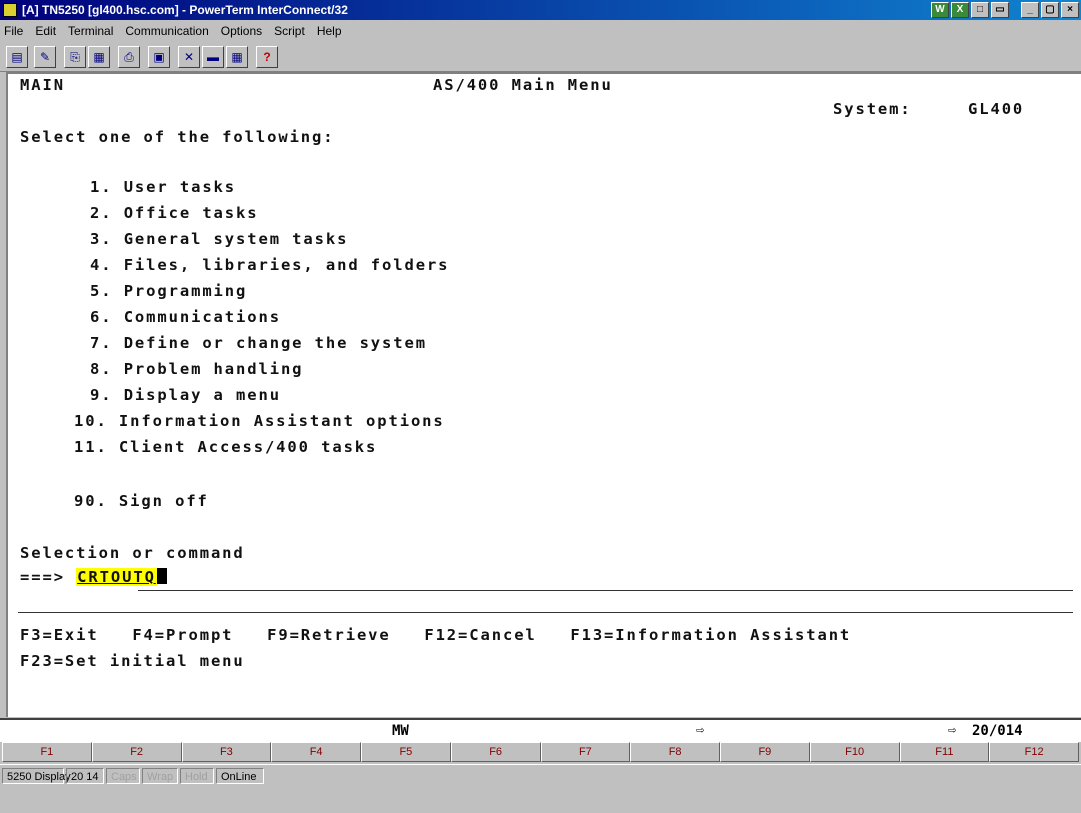 The height and width of the screenshot is (813, 1081). Describe the element at coordinates (952, 730) in the screenshot. I see `position-arrow-icon: ⇨` at that location.